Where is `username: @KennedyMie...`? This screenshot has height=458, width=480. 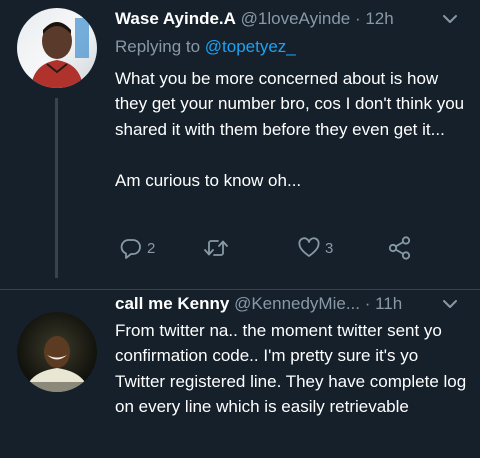
username: @KennedyMie... is located at coordinates (297, 303).